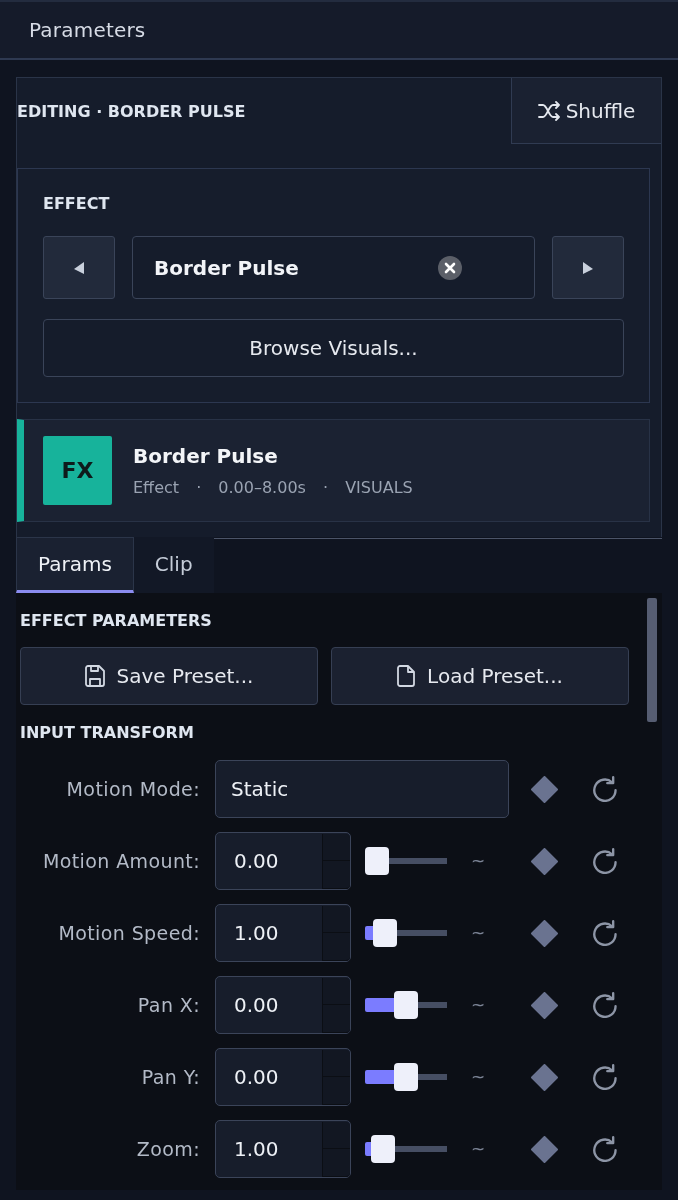 This screenshot has width=678, height=1200. Describe the element at coordinates (107, 733) in the screenshot. I see `section-heading: INPUT TRANSFORM` at that location.